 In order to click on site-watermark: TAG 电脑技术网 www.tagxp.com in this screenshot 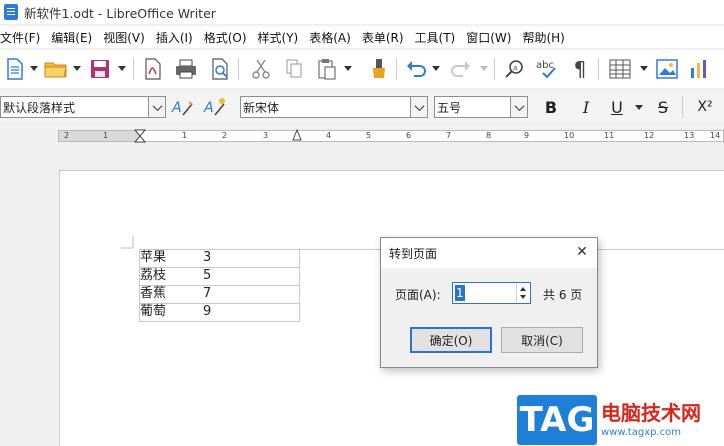, I will do `click(620, 419)`.